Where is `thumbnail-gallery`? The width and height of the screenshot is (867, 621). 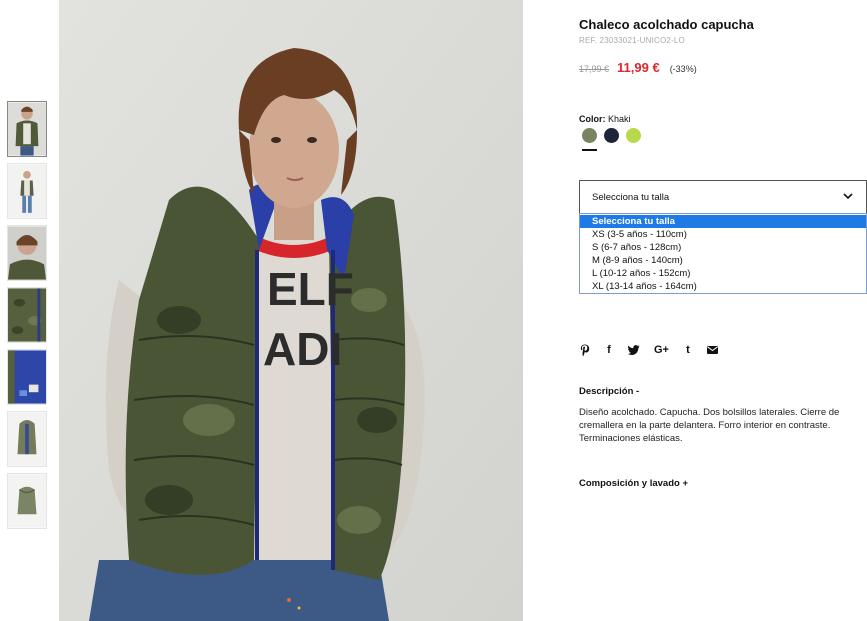
thumbnail-gallery is located at coordinates (27, 318).